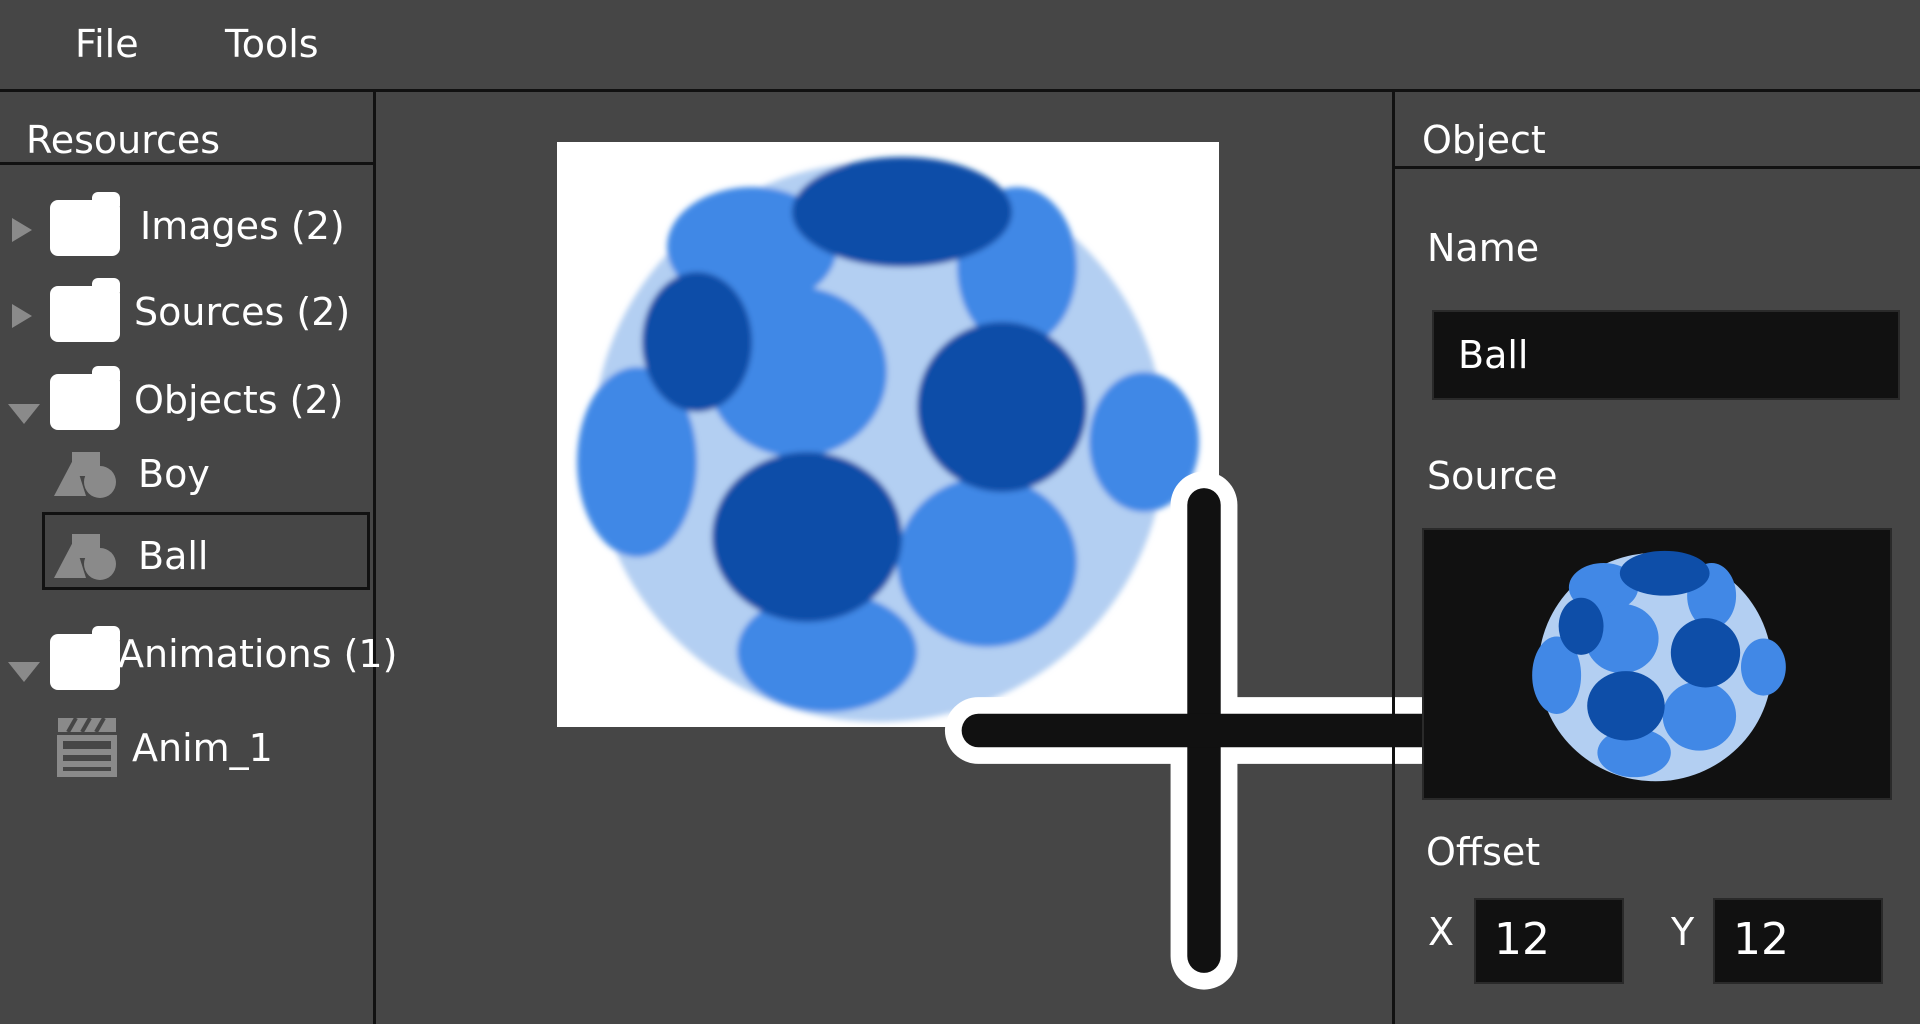 Image resolution: width=1920 pixels, height=1024 pixels. Describe the element at coordinates (242, 312) in the screenshot. I see `tree-folder-label: Sources (2)` at that location.